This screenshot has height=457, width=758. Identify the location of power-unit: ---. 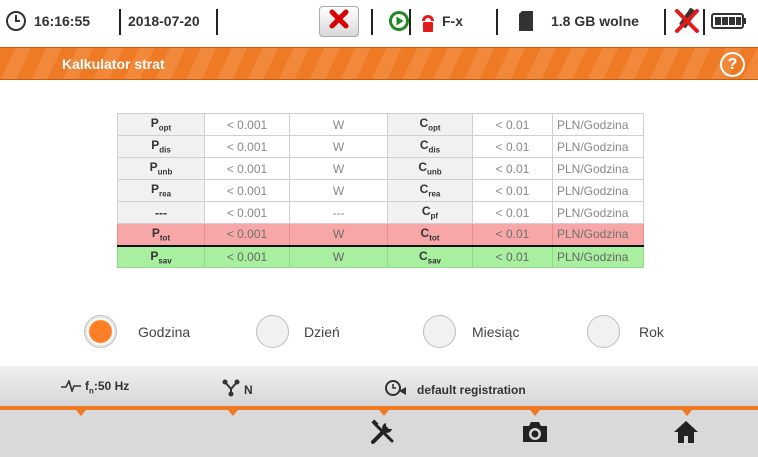
(338, 212).